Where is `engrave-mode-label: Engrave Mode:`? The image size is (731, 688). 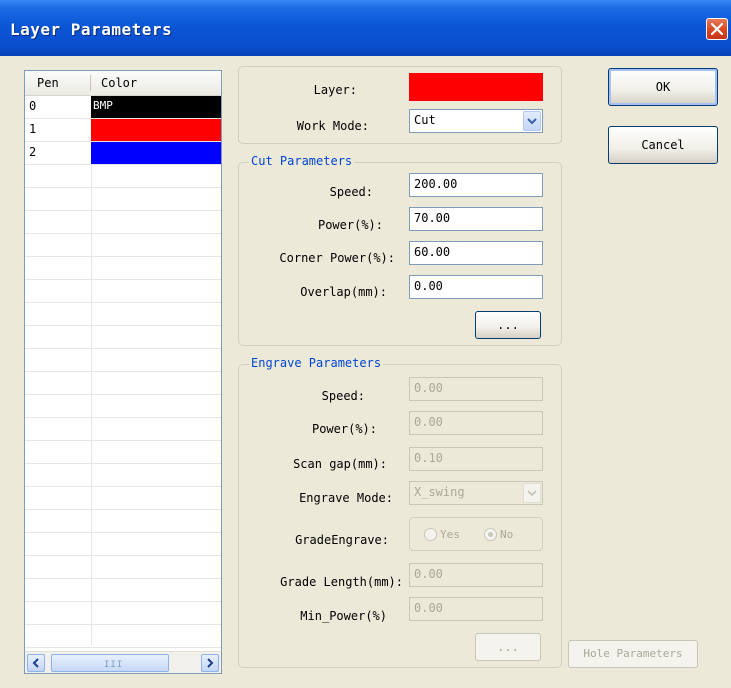
engrave-mode-label: Engrave Mode: is located at coordinates (346, 498).